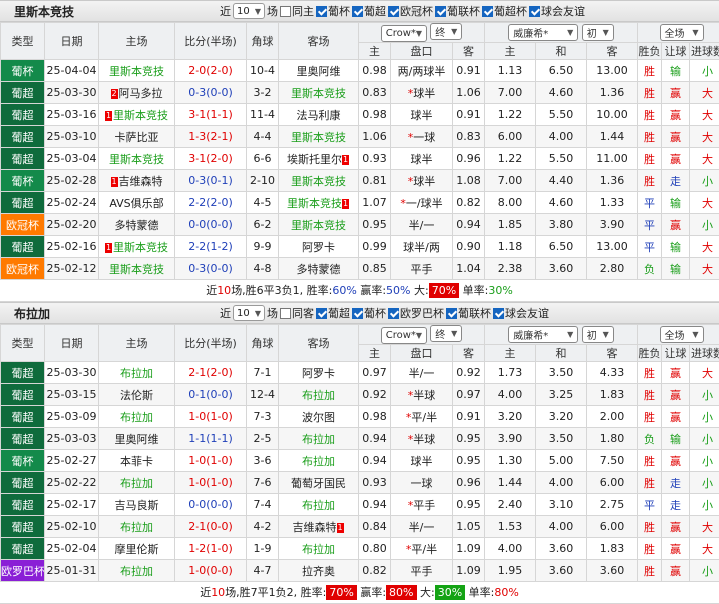 Image resolution: width=719 pixels, height=604 pixels. Describe the element at coordinates (410, 11) in the screenshot. I see `league-filter-checkbox: 欧冠杯` at that location.